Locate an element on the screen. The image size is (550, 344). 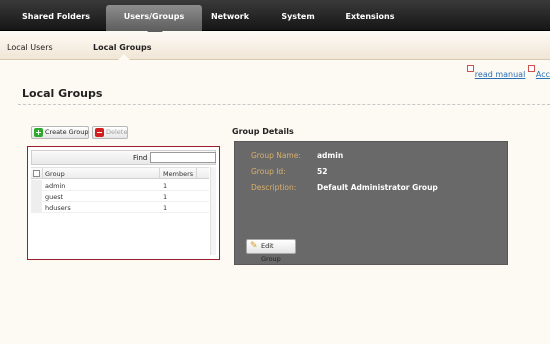
grid-rows: admin 1 guest 1 hdusers 1 is located at coordinates (120, 196).